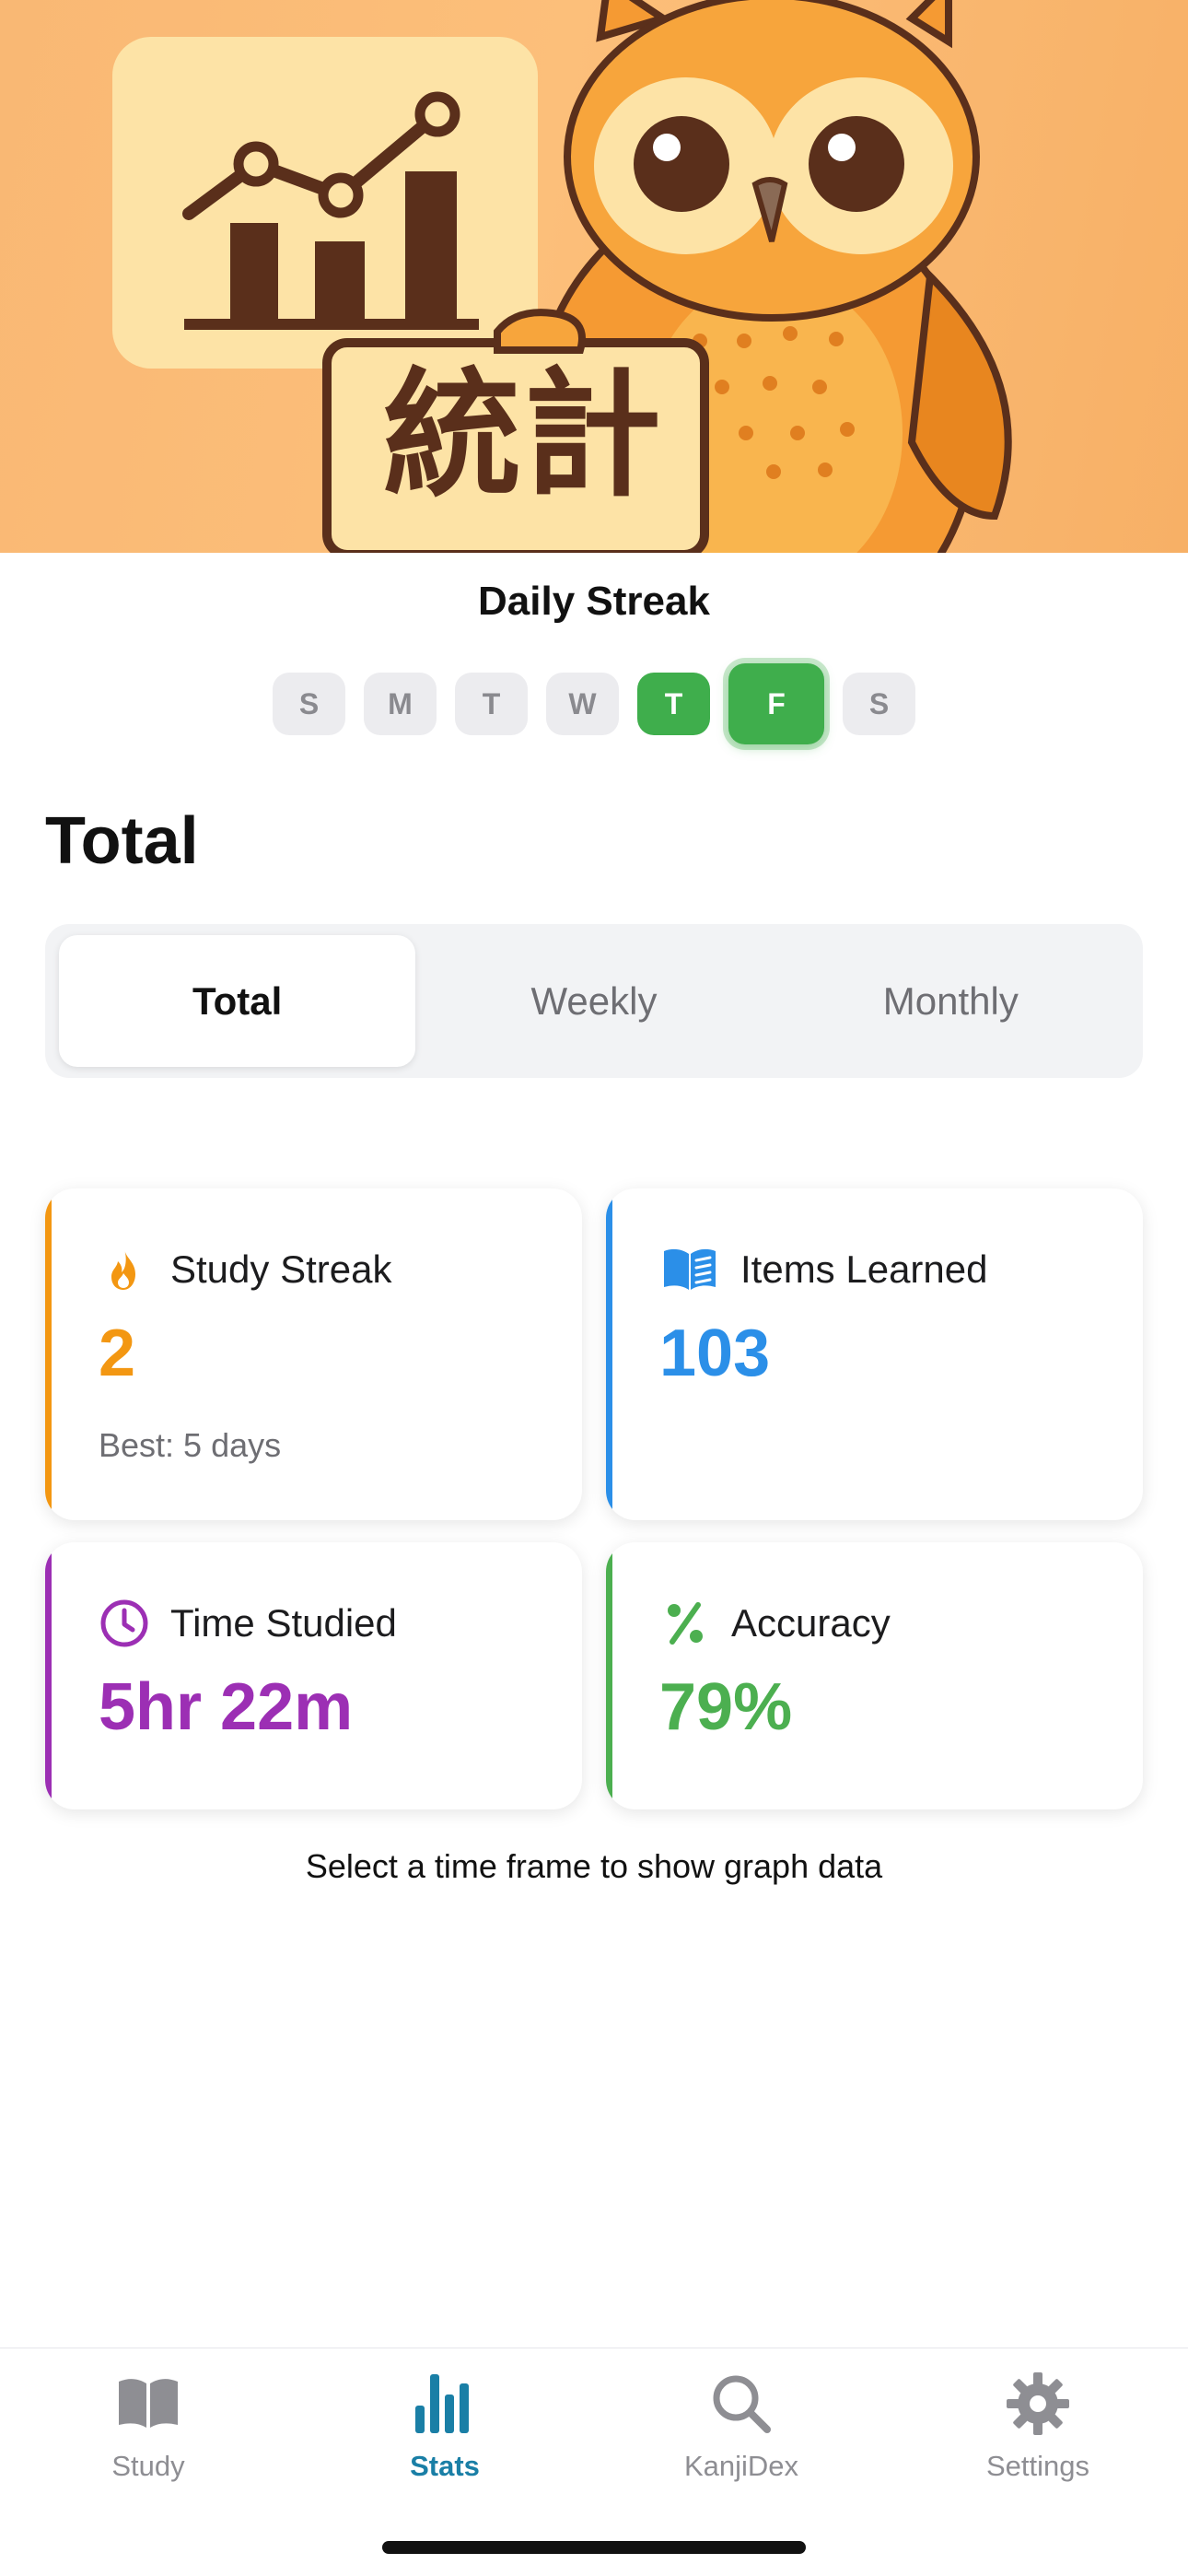 The image size is (1188, 2576). Describe the element at coordinates (673, 704) in the screenshot. I see `day-pill-thu: T` at that location.